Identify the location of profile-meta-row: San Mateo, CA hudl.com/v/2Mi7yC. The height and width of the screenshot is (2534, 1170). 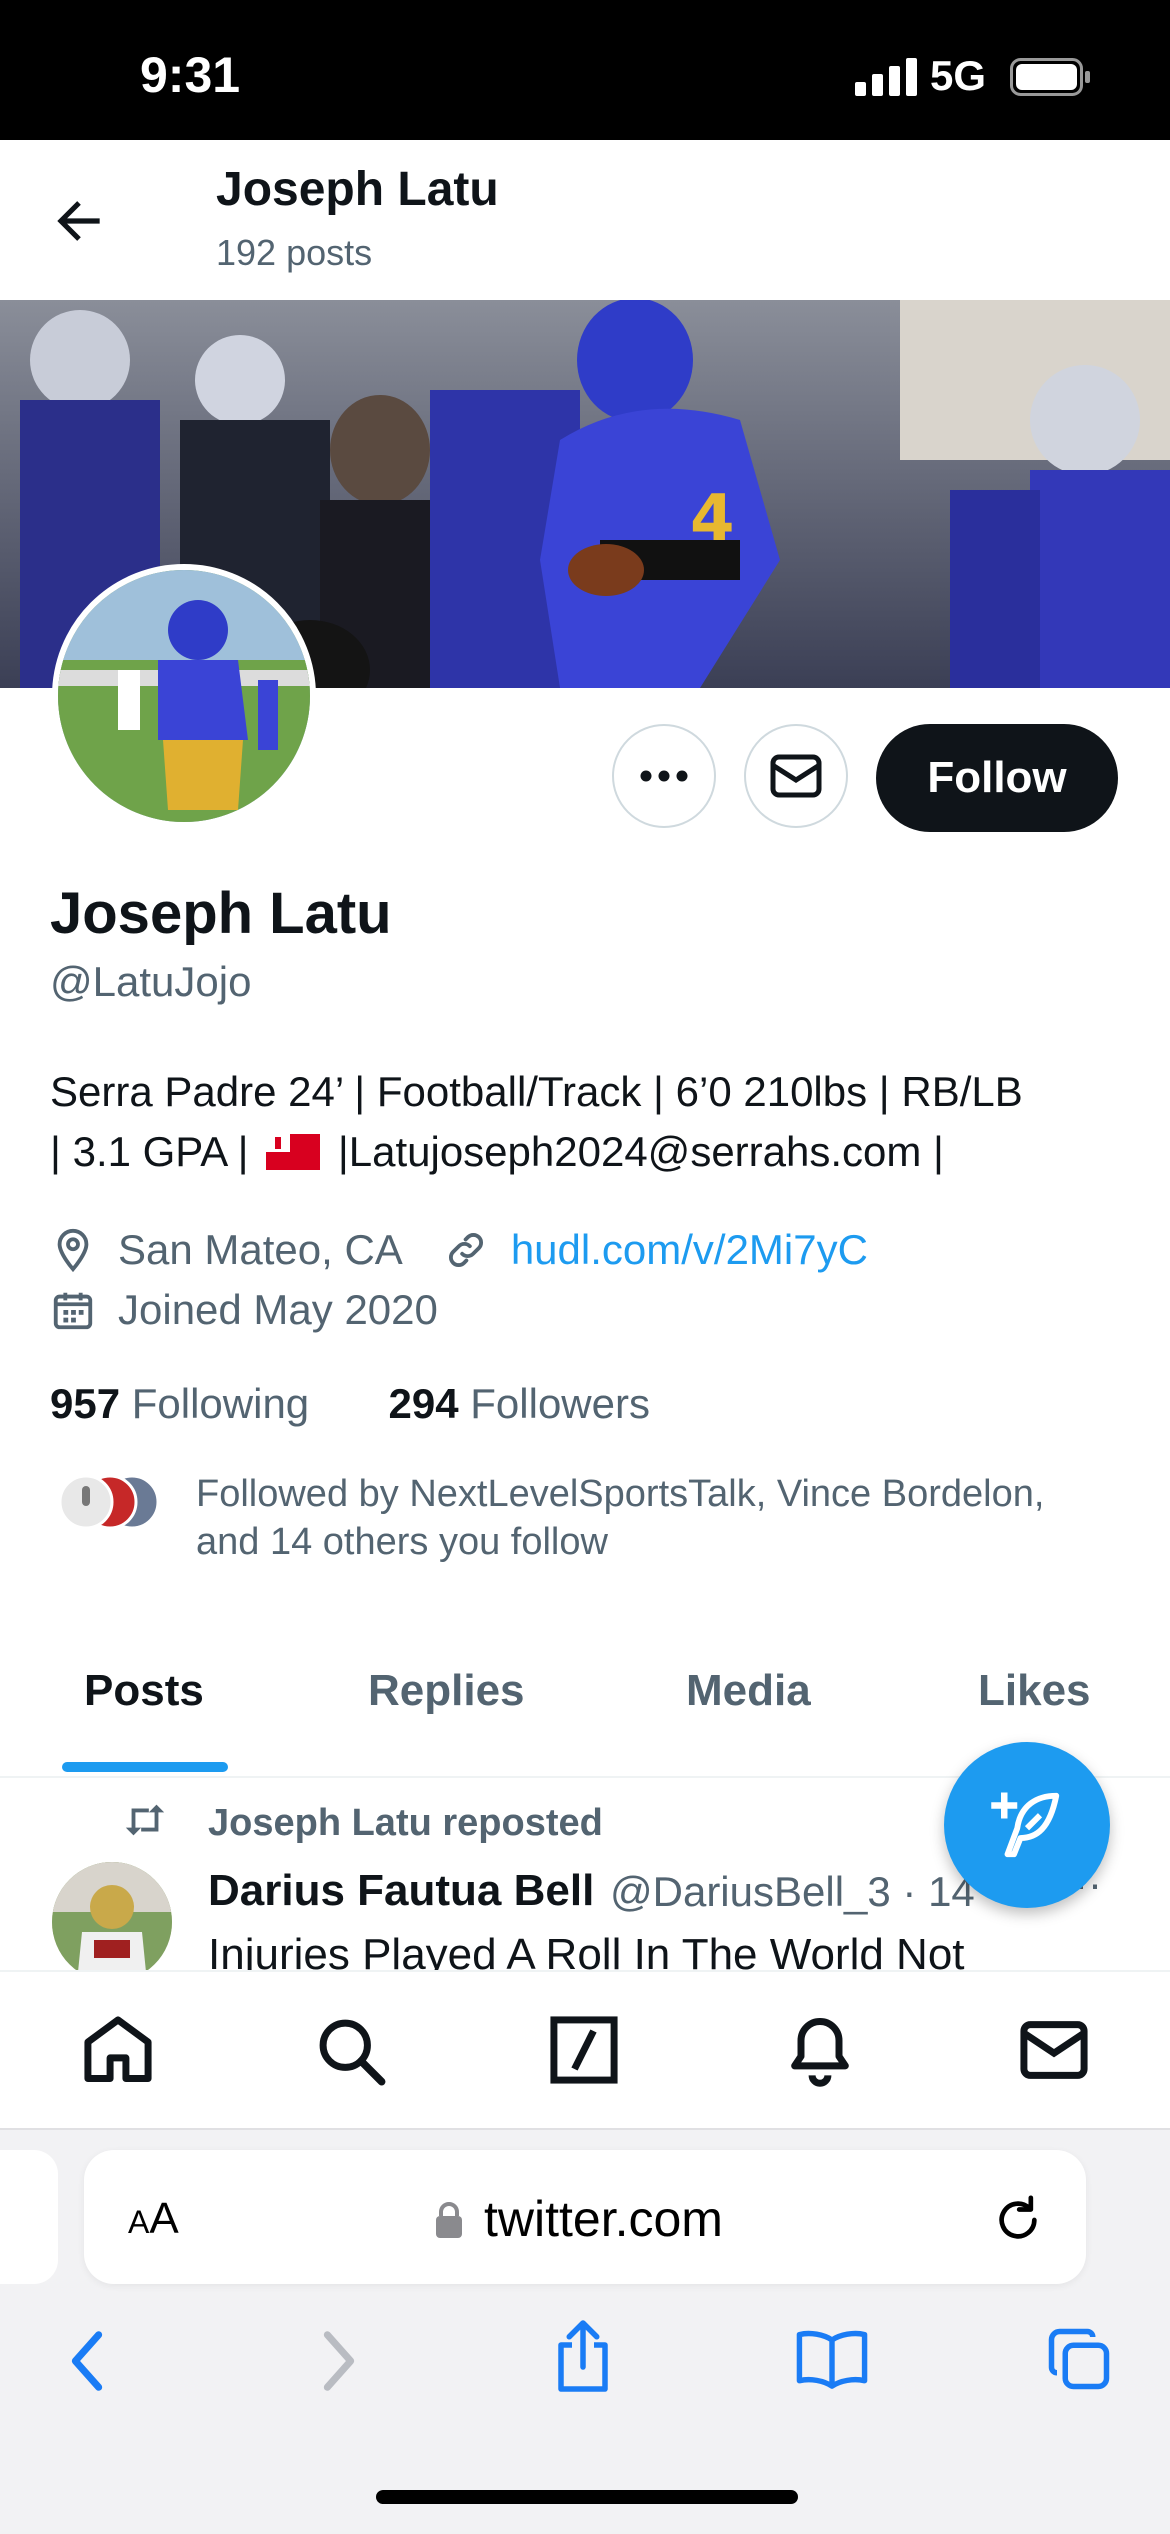
(459, 1250).